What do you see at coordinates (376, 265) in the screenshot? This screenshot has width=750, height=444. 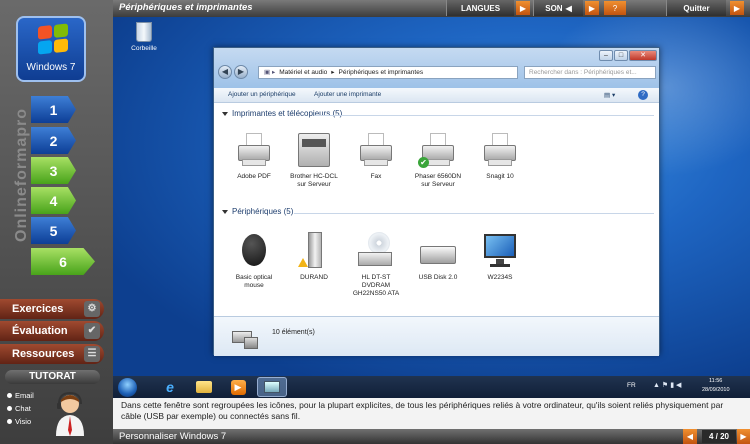 I see `device-dvd-drive: HL DT-ST DVDRAM GH22NS50 ATA` at bounding box center [376, 265].